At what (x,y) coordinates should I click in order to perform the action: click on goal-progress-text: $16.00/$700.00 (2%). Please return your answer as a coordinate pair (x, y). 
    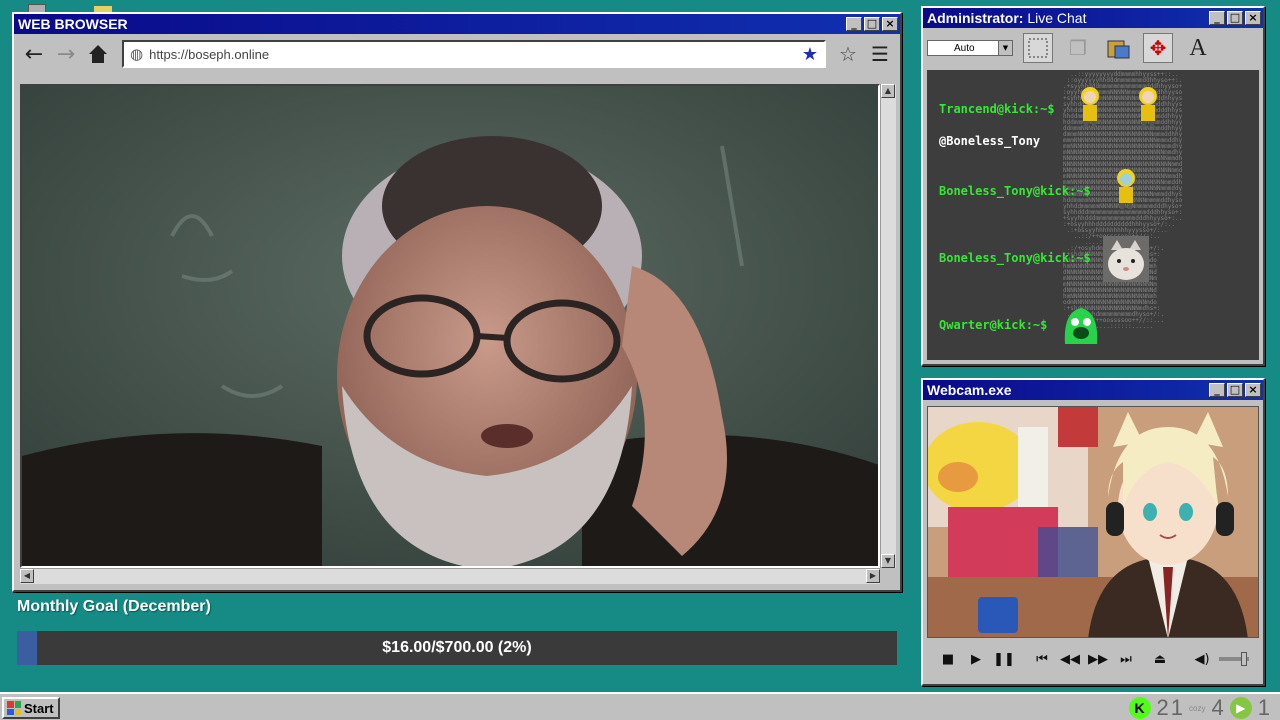
    Looking at the image, I should click on (457, 647).